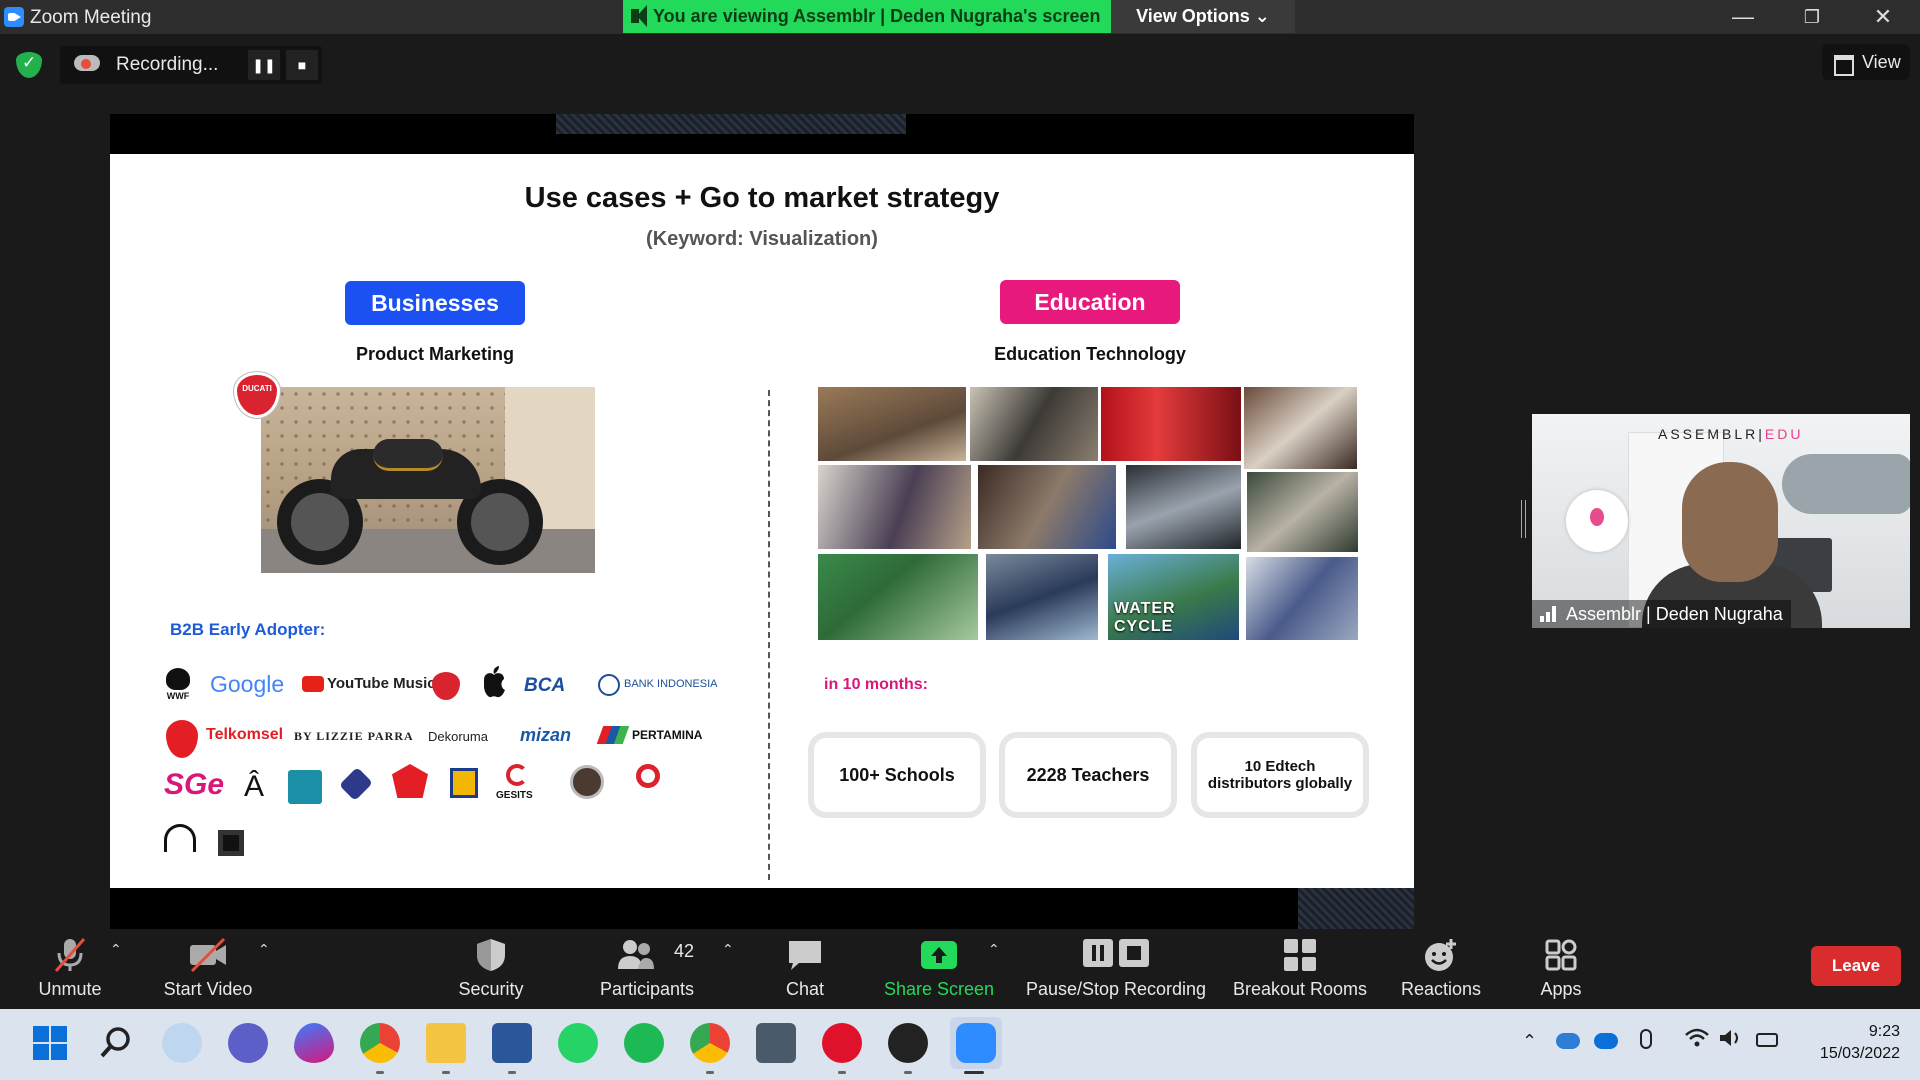 The height and width of the screenshot is (1080, 1920). I want to click on participants-button: 42 Participants, so click(647, 970).